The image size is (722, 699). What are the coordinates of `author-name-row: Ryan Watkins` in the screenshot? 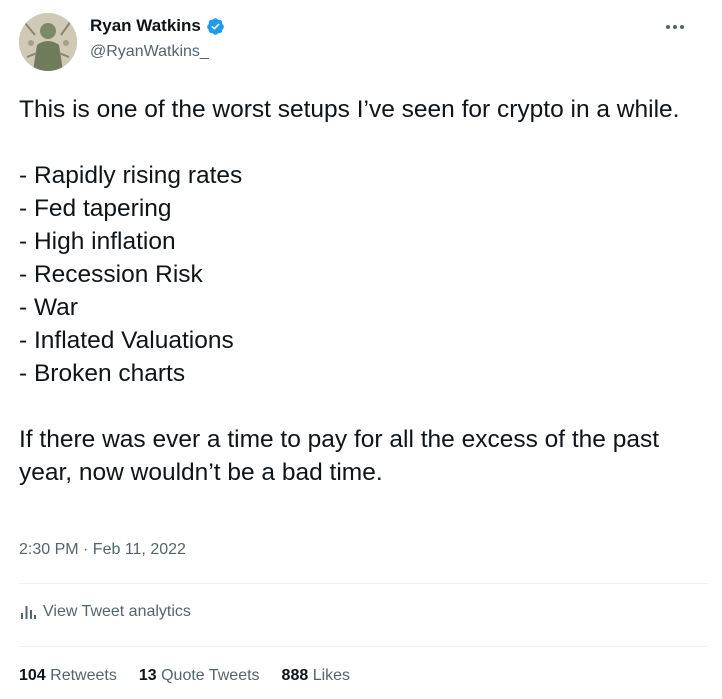 It's located at (157, 26).